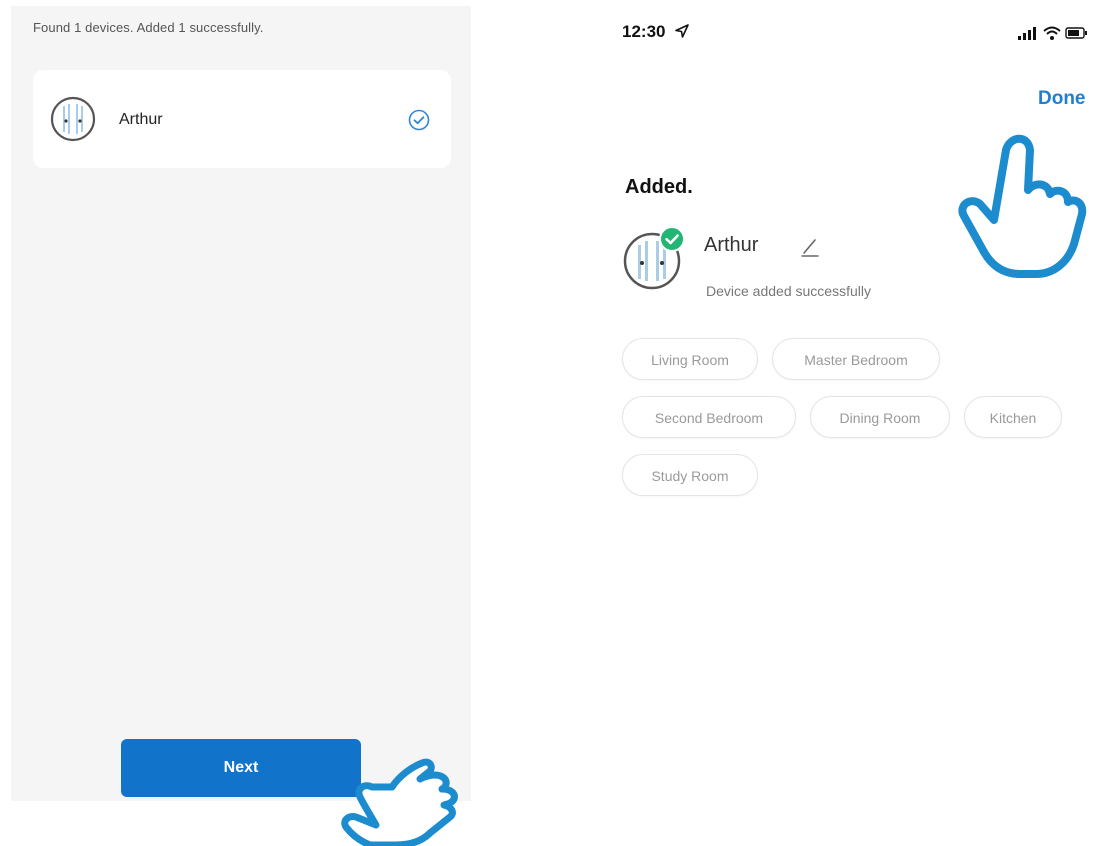  I want to click on room-chip-kitchen: Kitchen, so click(1013, 417).